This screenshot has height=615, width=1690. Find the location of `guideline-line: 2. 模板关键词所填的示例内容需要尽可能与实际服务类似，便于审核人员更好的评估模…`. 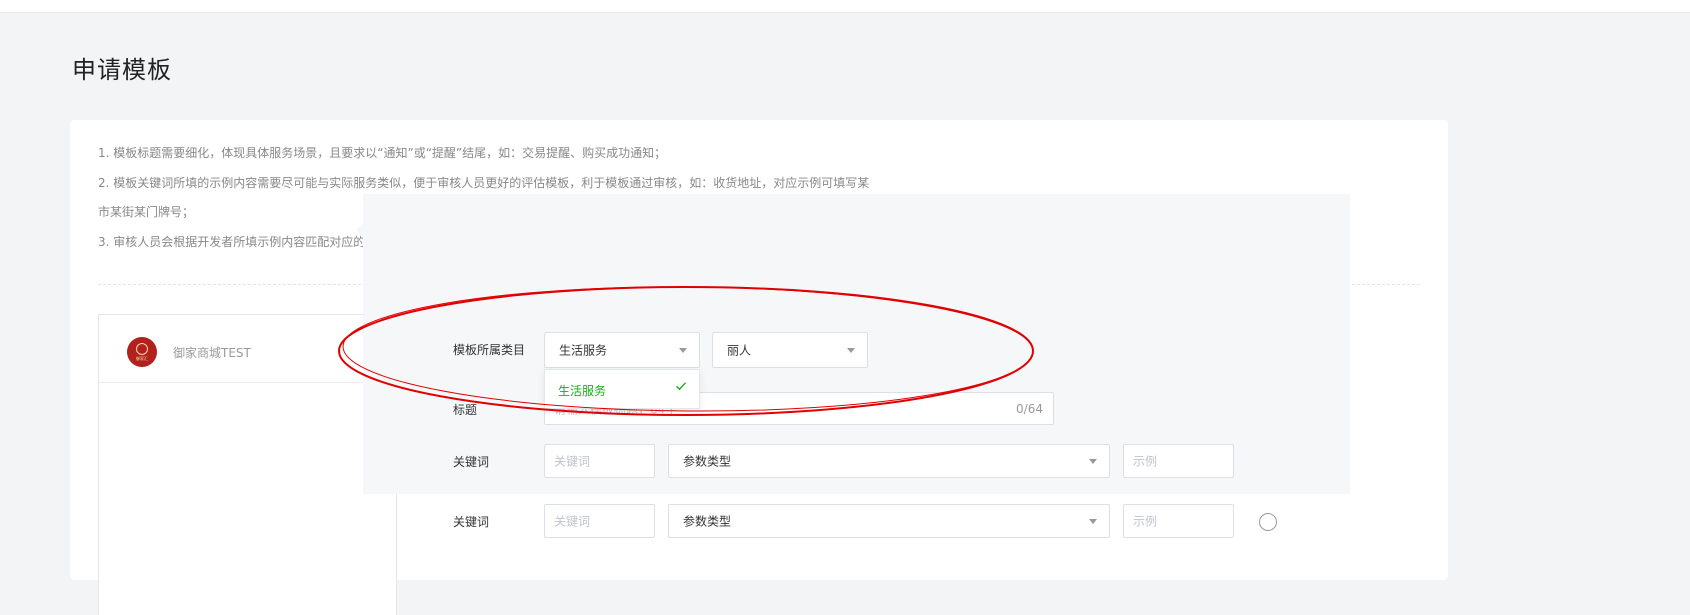

guideline-line: 2. 模板关键词所填的示例内容需要尽可能与实际服务类似，便于审核人员更好的评估模… is located at coordinates (484, 182).